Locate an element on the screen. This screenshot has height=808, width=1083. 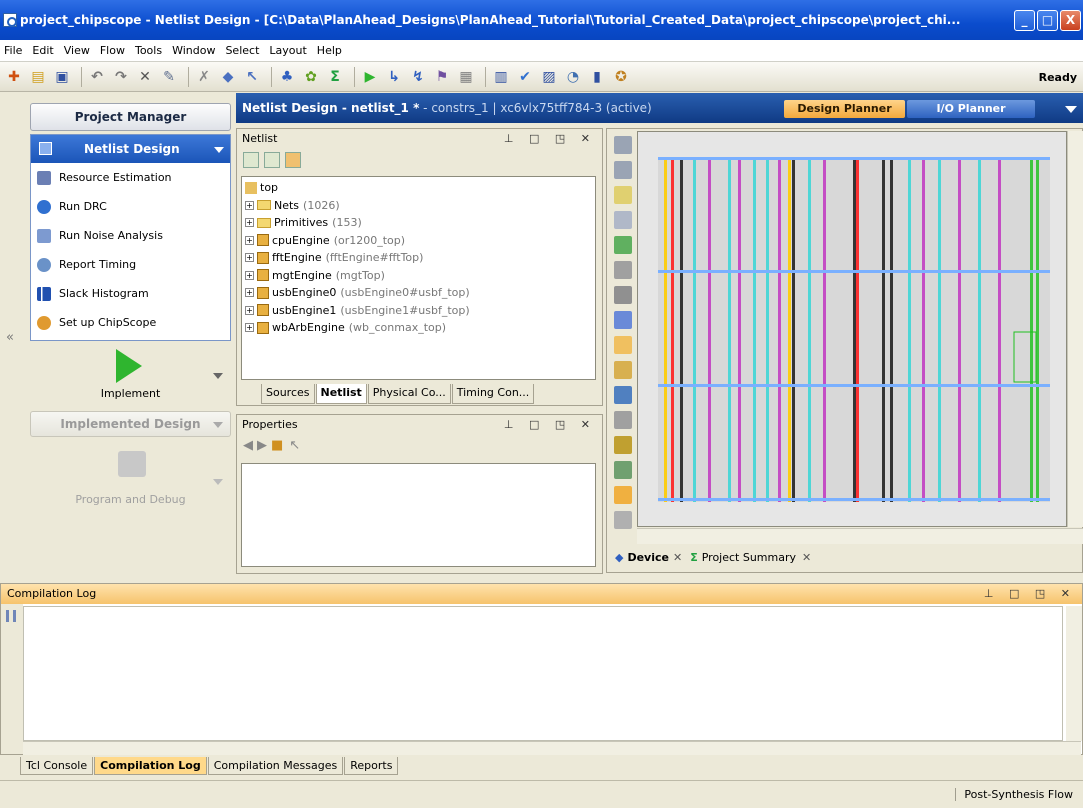
create-pblock-icon is located at coordinates (623, 245).